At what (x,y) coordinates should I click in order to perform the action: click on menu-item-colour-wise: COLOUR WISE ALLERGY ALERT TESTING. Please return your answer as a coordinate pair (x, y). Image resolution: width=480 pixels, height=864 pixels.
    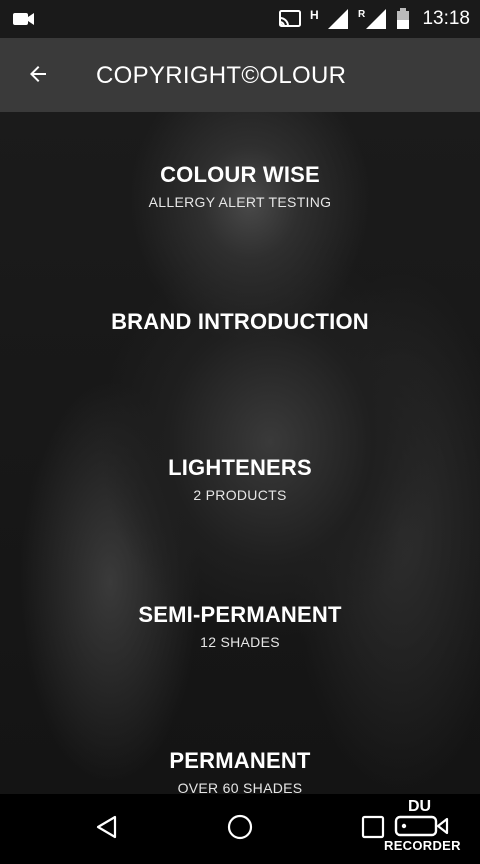
    Looking at the image, I should click on (240, 186).